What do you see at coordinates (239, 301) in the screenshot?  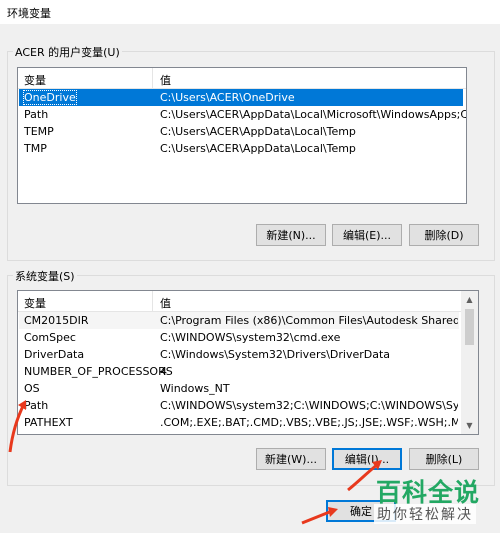 I see `system-list-header: 变量 值` at bounding box center [239, 301].